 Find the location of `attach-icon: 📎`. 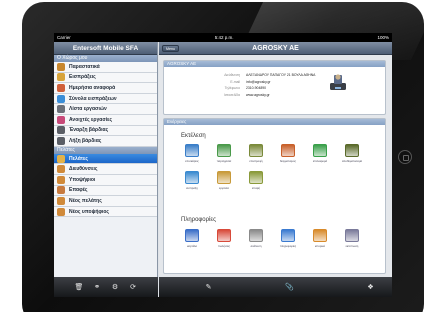

attach-icon: 📎 is located at coordinates (289, 287).